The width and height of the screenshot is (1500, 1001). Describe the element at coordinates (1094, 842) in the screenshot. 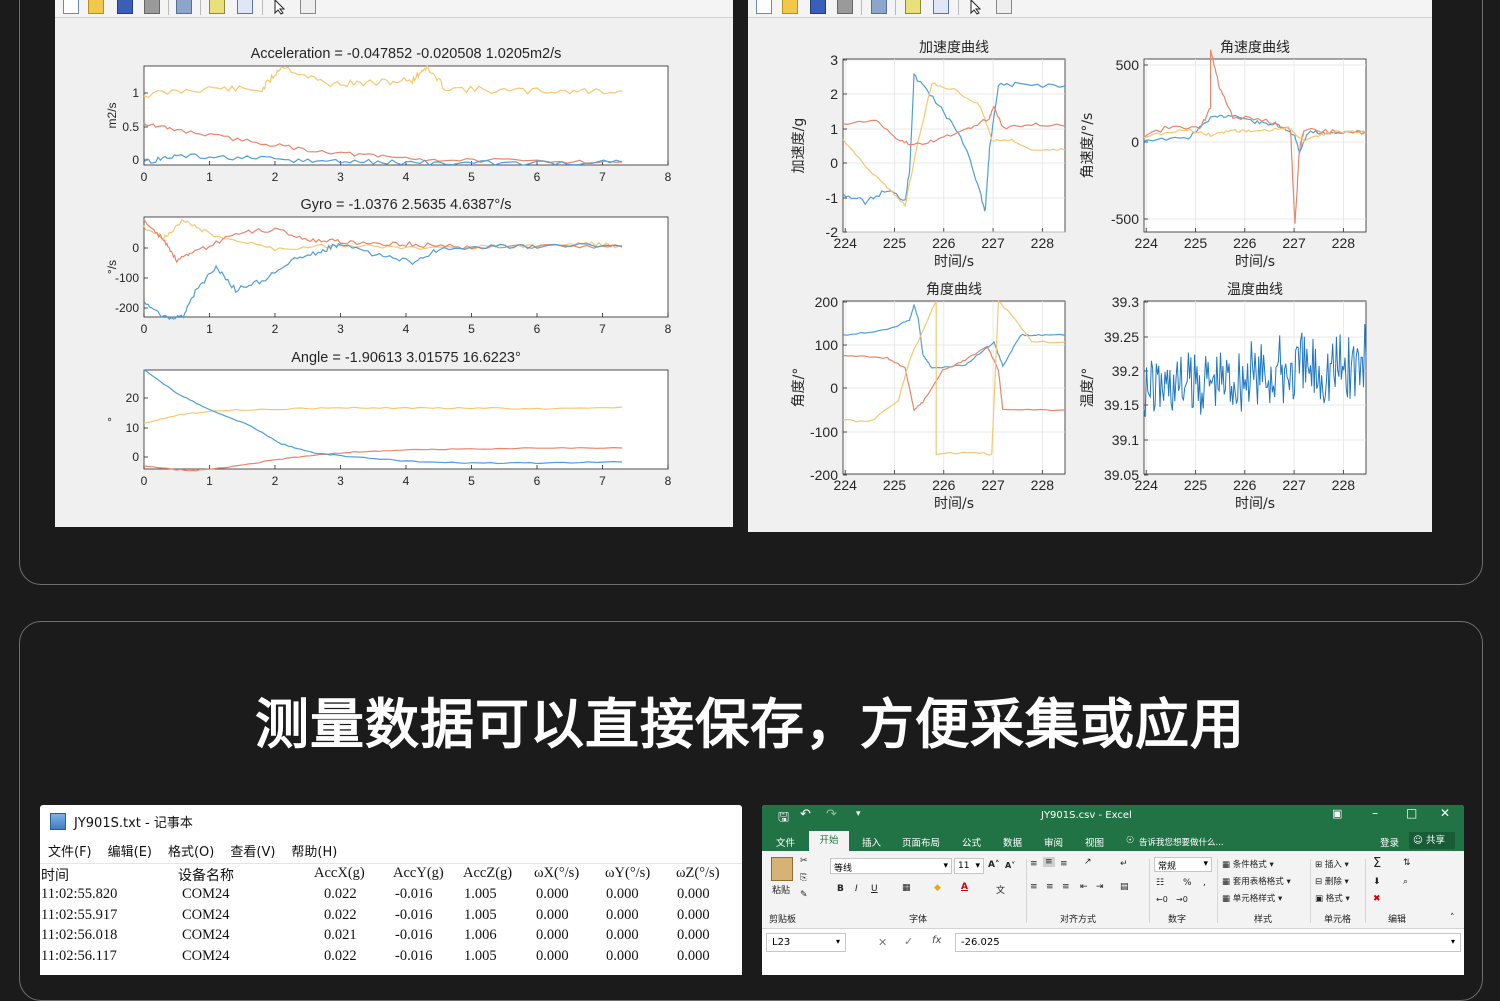

I see `tab-view: 视图` at that location.